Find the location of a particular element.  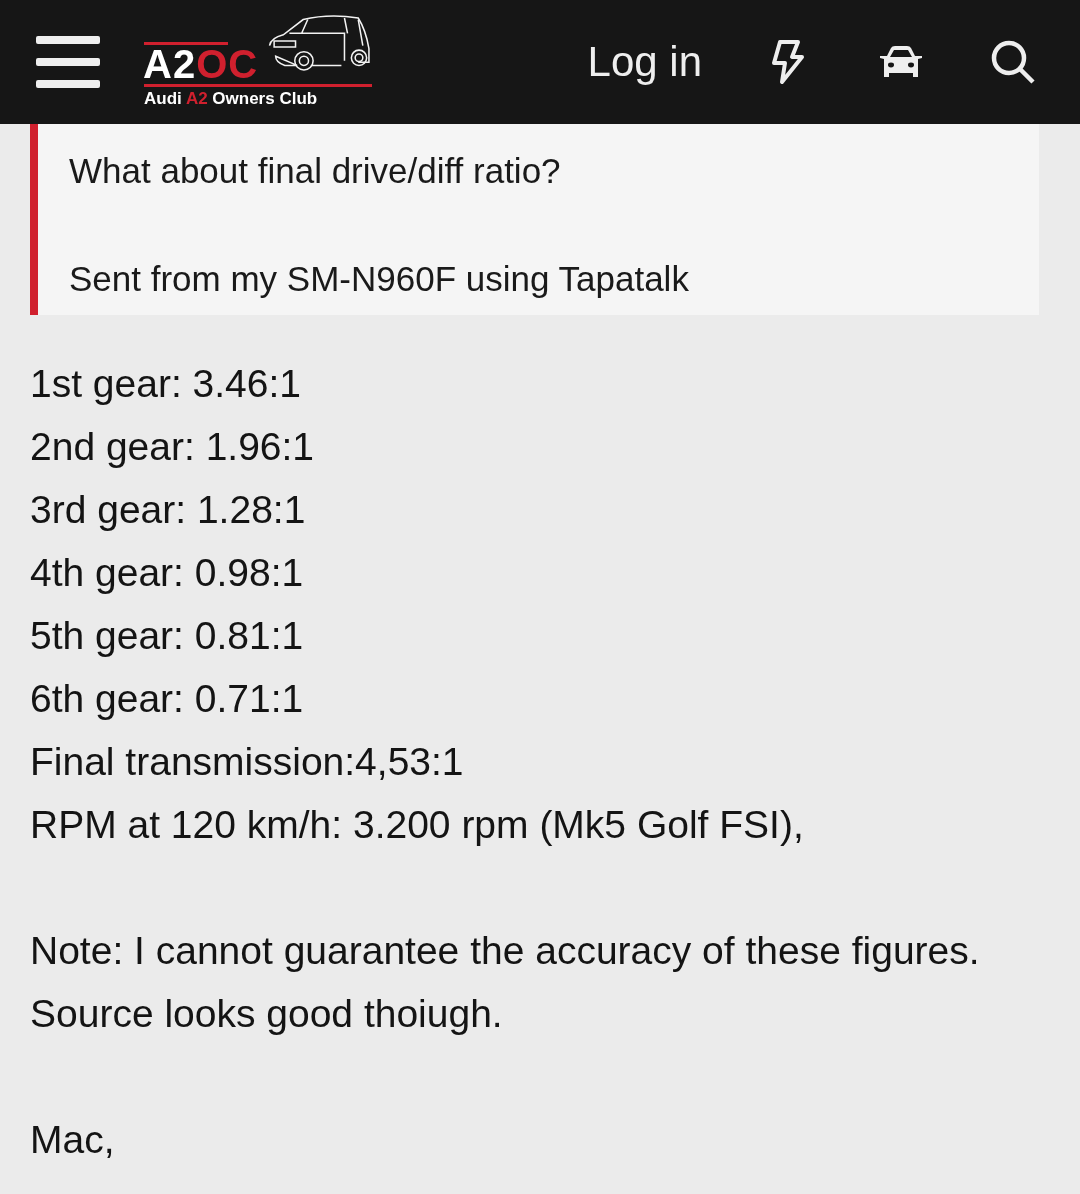

login-link: Log in is located at coordinates (644, 62).